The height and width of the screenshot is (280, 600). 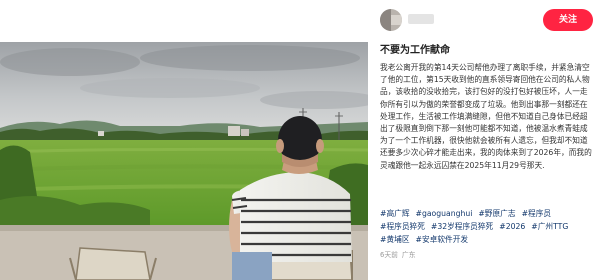 What do you see at coordinates (537, 213) in the screenshot?
I see `hashtag-link: #程序员` at bounding box center [537, 213].